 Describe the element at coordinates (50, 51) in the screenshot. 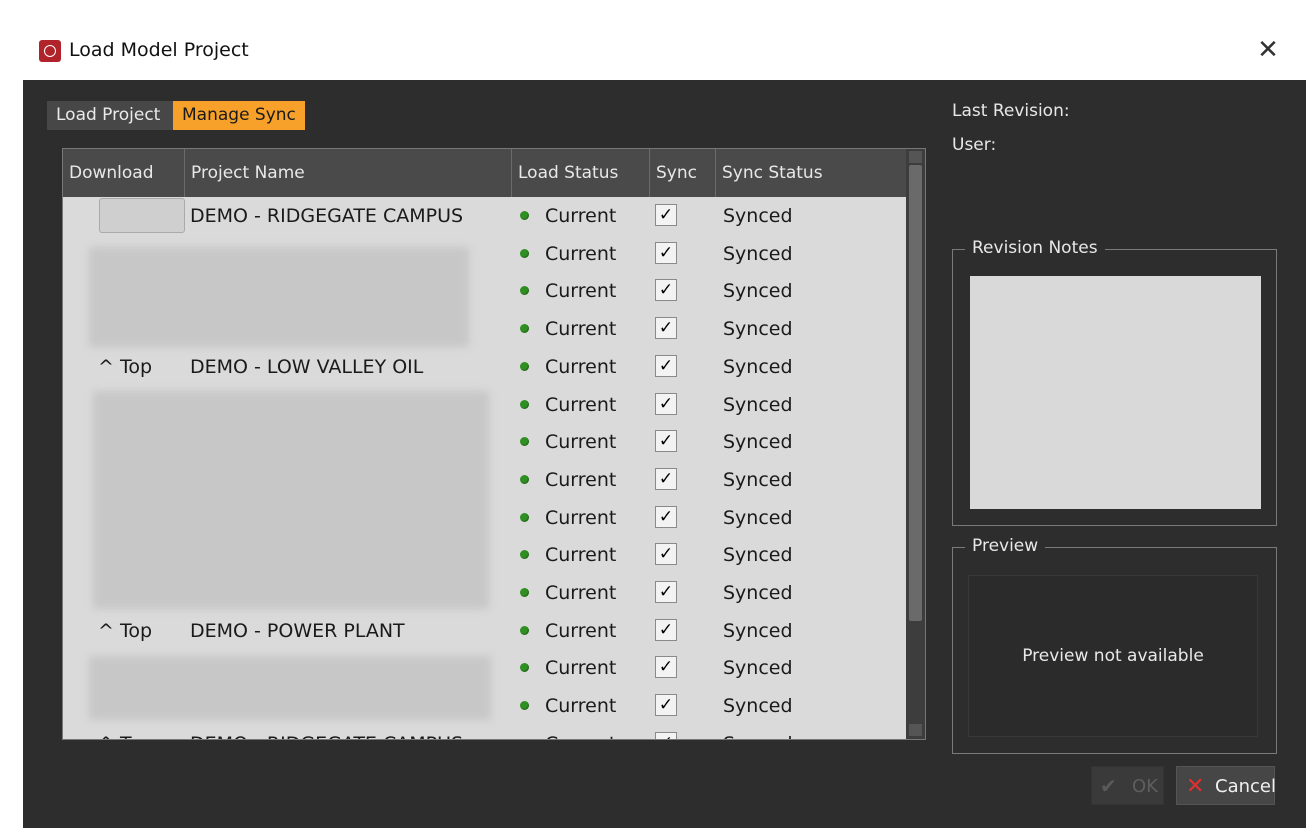

I see `app-logo-icon` at that location.